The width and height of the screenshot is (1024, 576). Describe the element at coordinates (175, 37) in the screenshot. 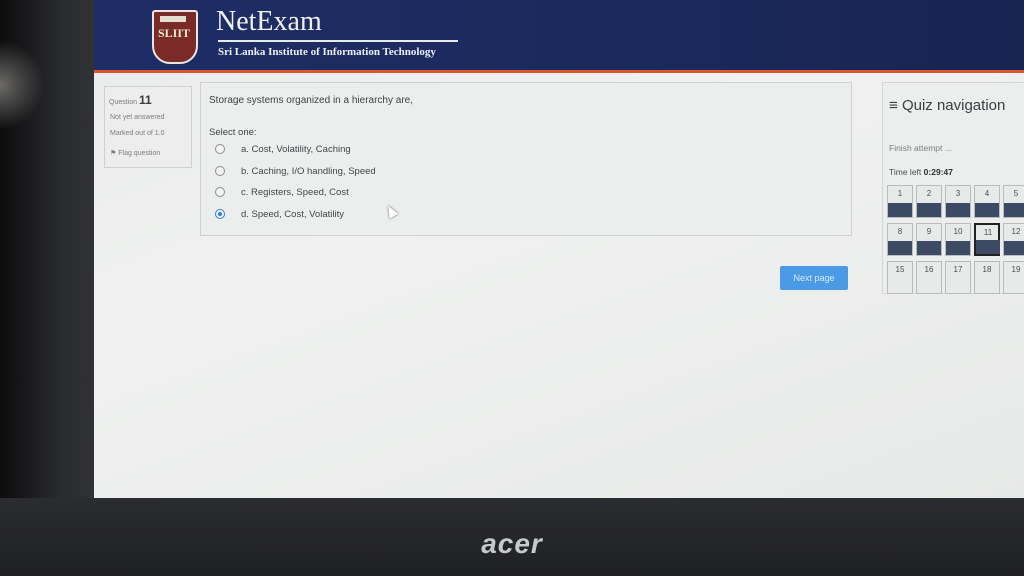

I see `sliit-logo-icon: SLIIT` at that location.